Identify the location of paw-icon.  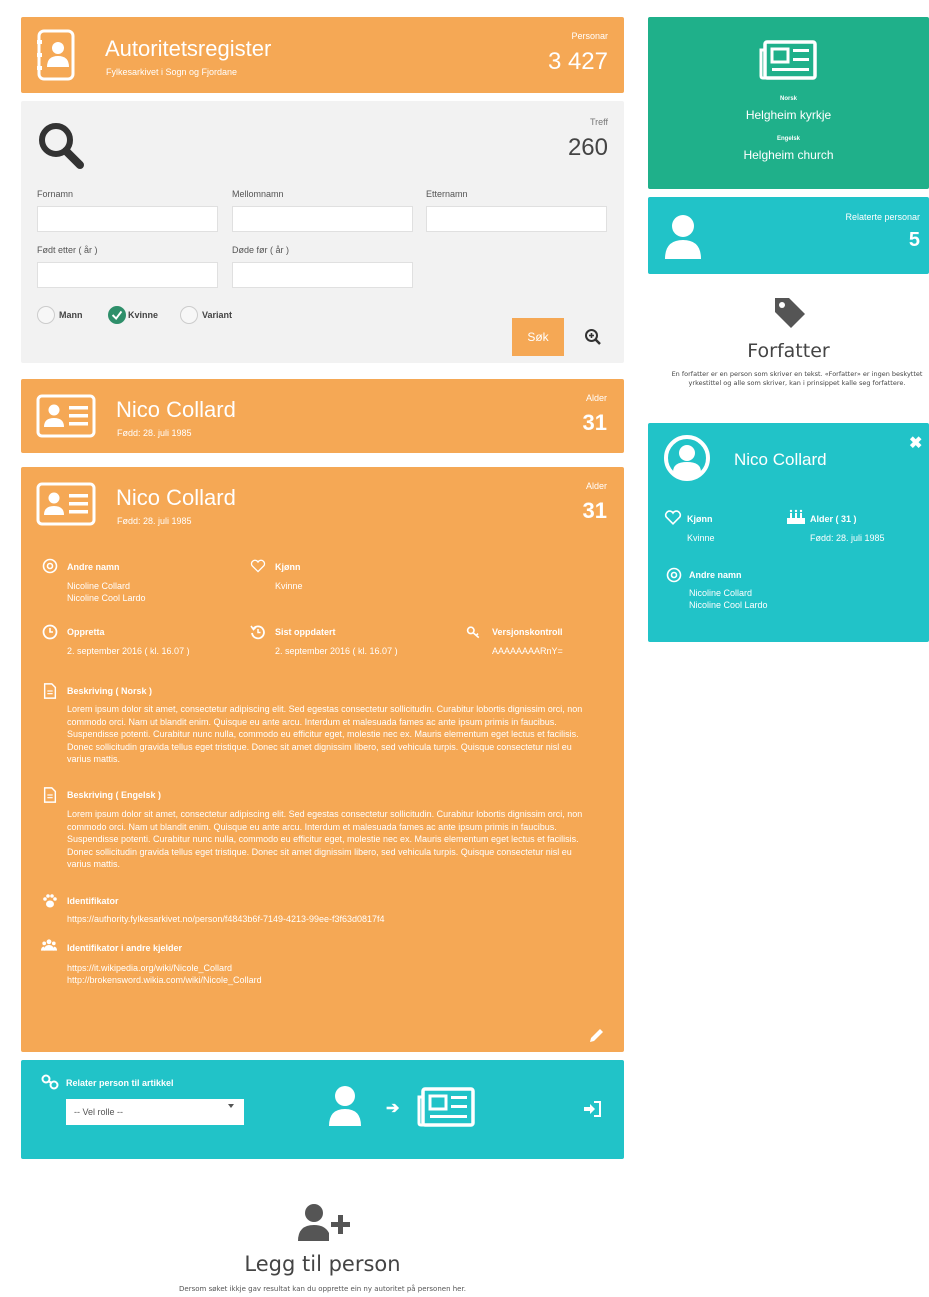
(50, 901).